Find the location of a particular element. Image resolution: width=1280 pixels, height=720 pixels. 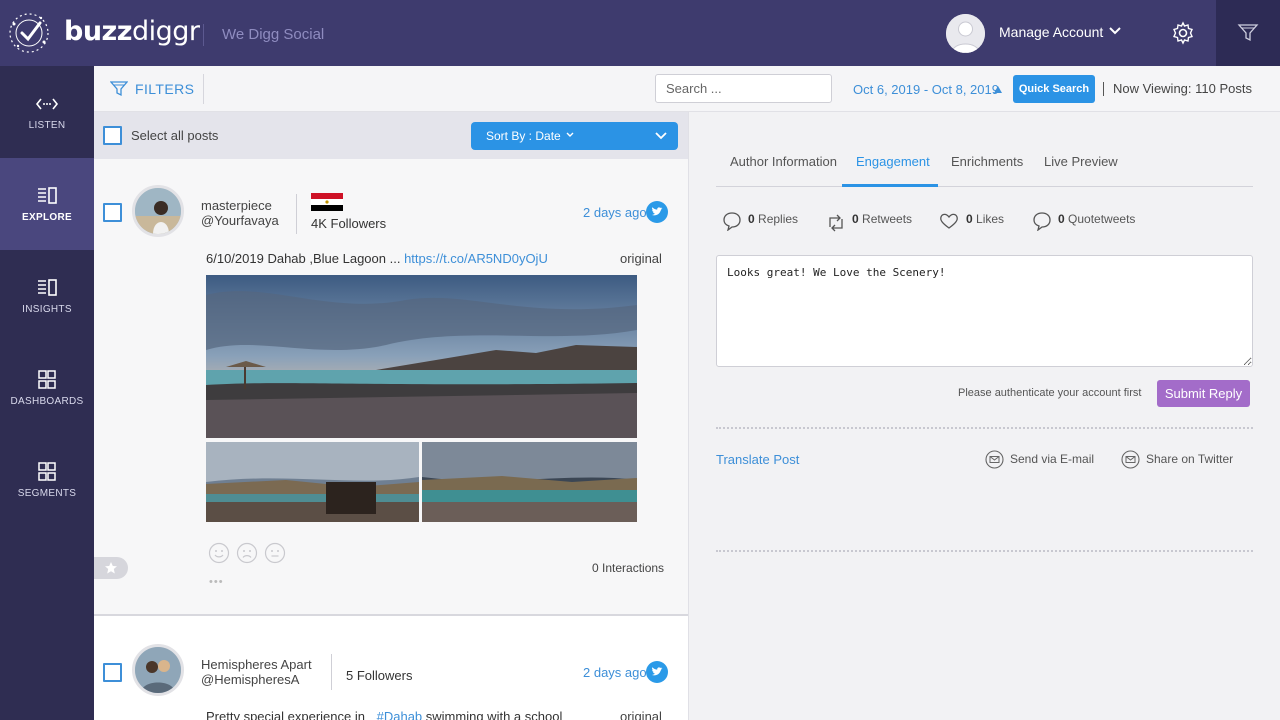

post-text-body: Pretty special experience in is located at coordinates (285, 714).